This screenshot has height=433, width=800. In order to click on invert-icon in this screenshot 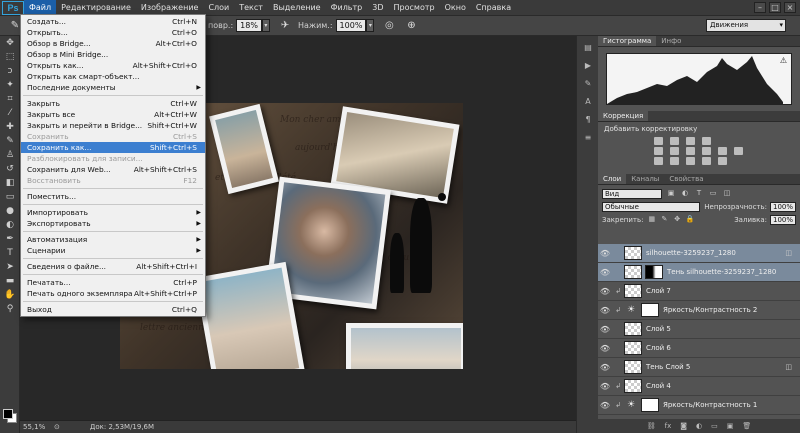, I will do `click(658, 161)`.